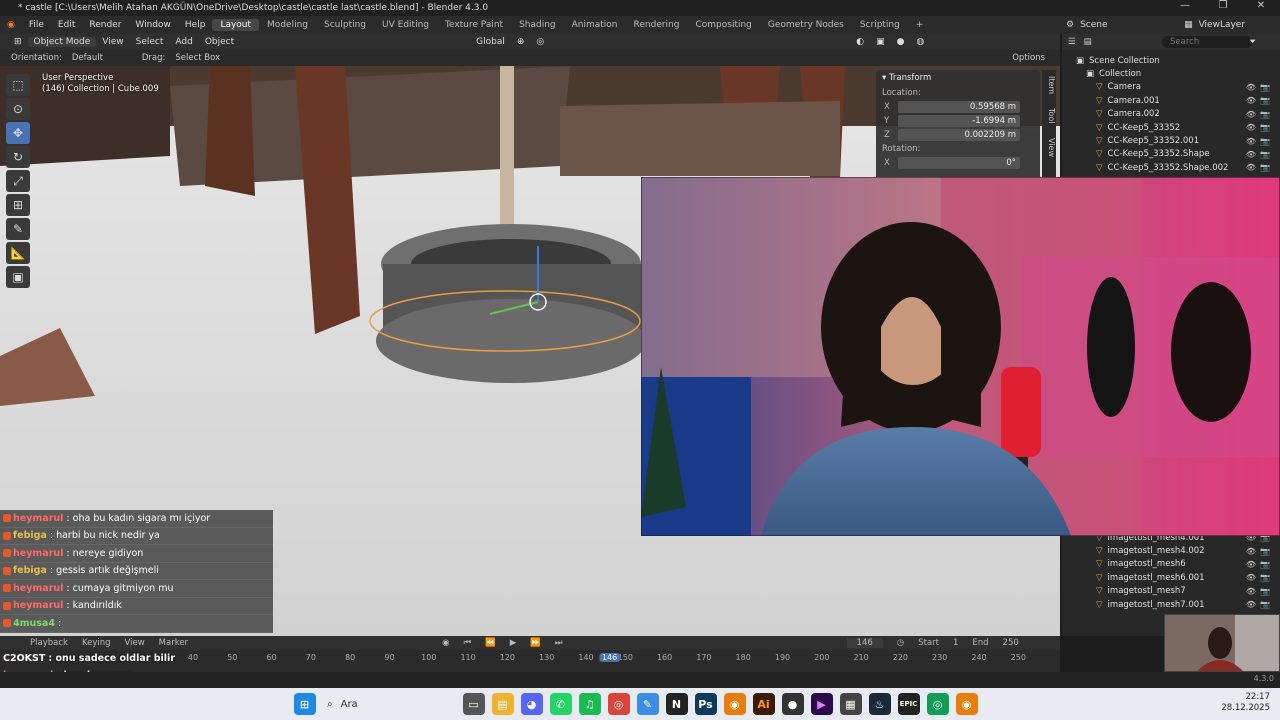 This screenshot has width=1280, height=720. Describe the element at coordinates (618, 704) in the screenshot. I see `chrome-icon: ◎` at that location.